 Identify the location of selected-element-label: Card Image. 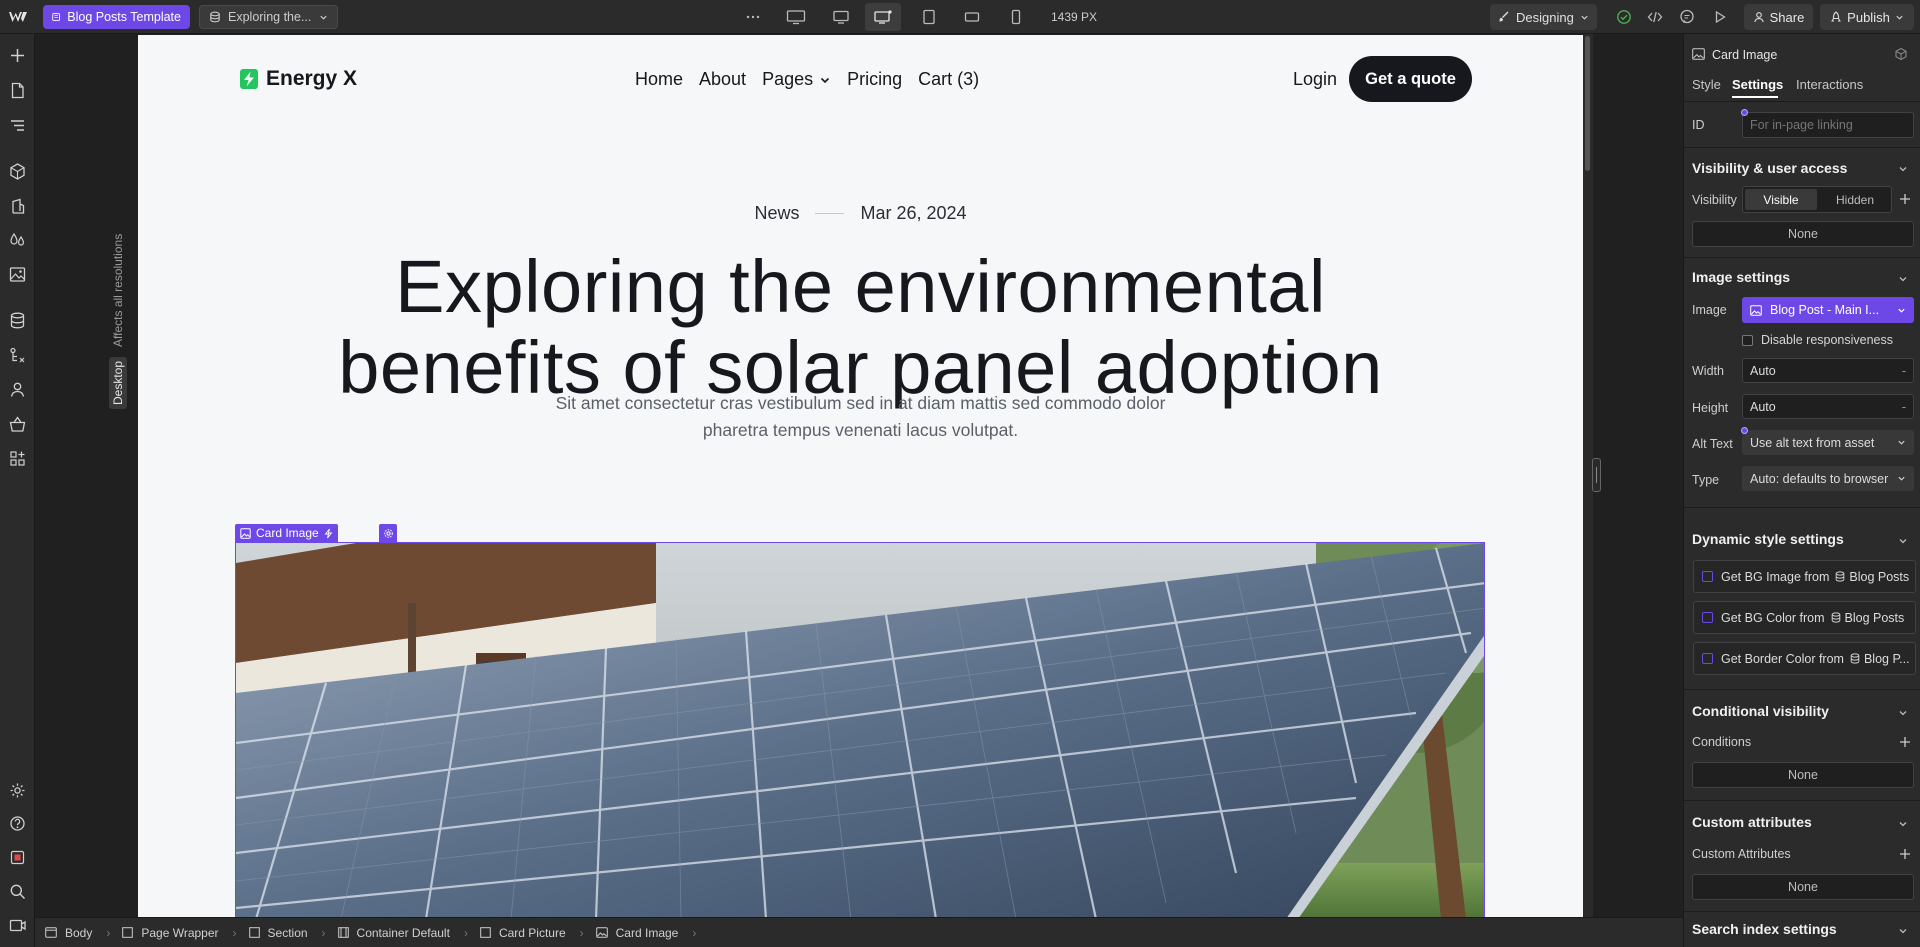
(286, 533).